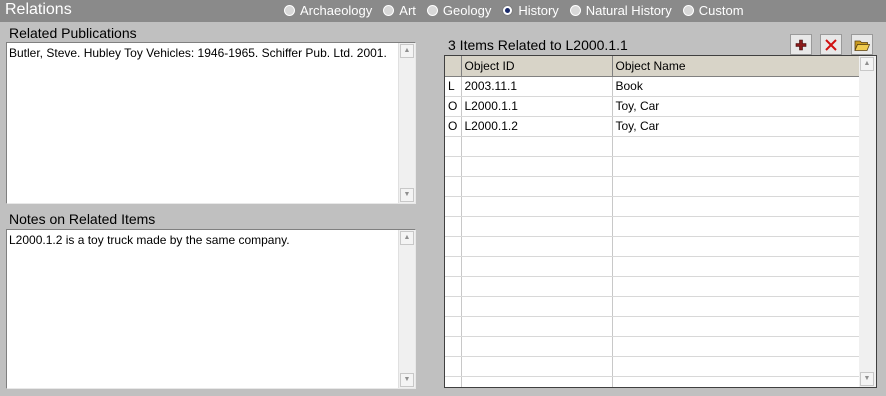 The image size is (886, 396). I want to click on add-related-item-button, so click(801, 44).